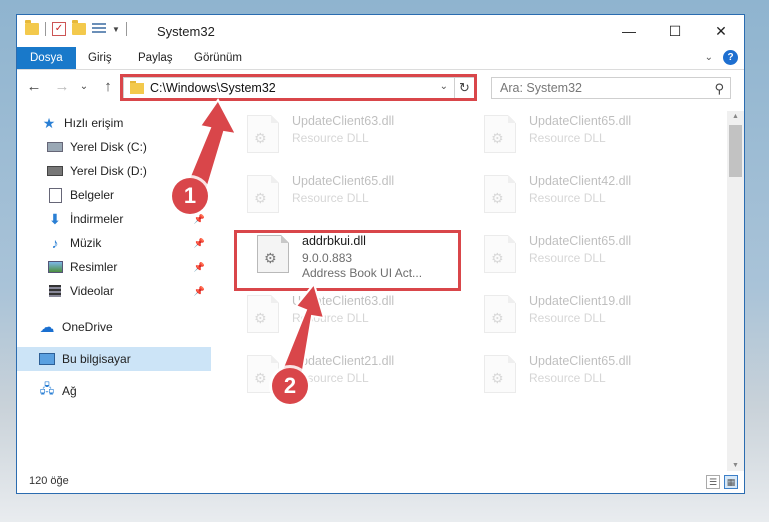  Describe the element at coordinates (94, 123) in the screenshot. I see `sidebar-item-label: Hızlı erişim` at that location.